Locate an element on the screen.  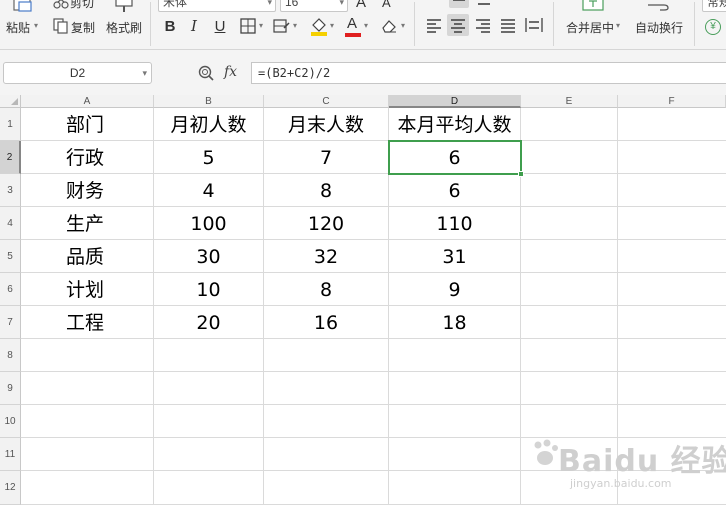
formula-input: =(B2+C2)/2 is located at coordinates (488, 73).